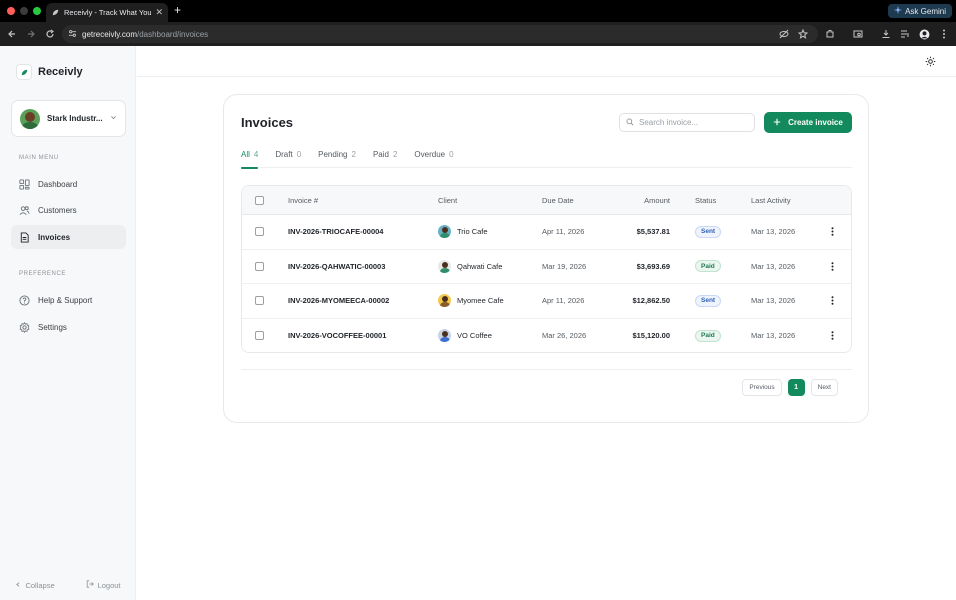 This screenshot has width=956, height=600. I want to click on preference-label: PREFERENCE, so click(43, 274).